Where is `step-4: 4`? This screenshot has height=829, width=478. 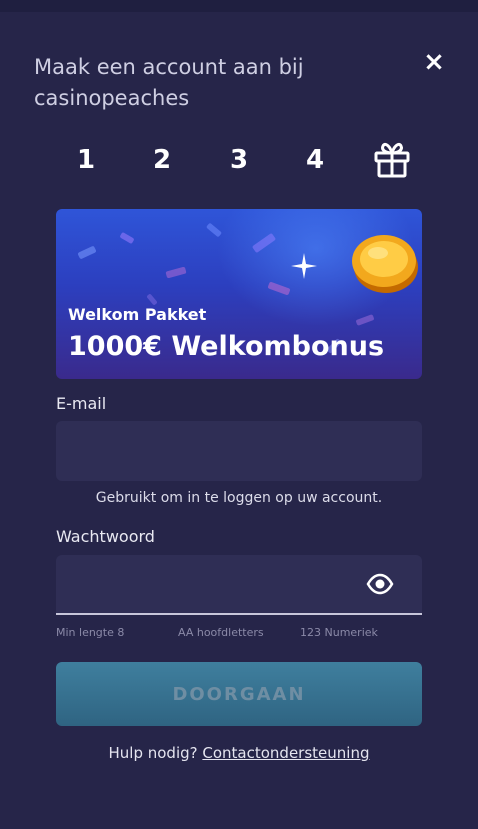 step-4: 4 is located at coordinates (315, 160).